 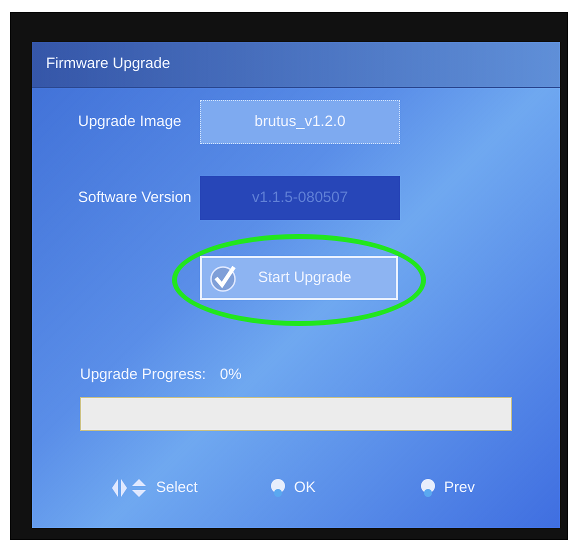 I want to click on hint-label: Select, so click(x=177, y=488).